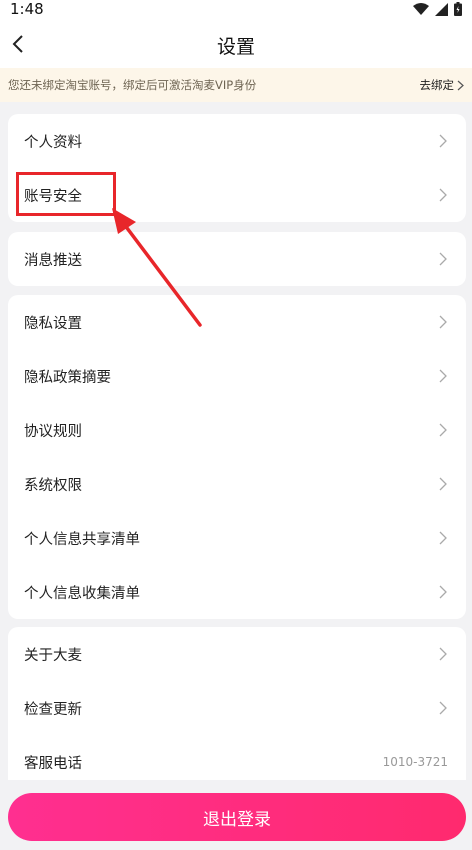 The image size is (472, 850). I want to click on bind-action-link: 去绑定, so click(442, 85).